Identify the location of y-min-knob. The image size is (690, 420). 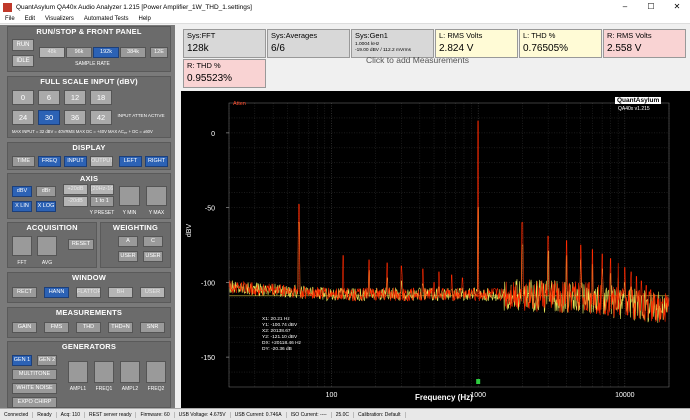
(129, 196).